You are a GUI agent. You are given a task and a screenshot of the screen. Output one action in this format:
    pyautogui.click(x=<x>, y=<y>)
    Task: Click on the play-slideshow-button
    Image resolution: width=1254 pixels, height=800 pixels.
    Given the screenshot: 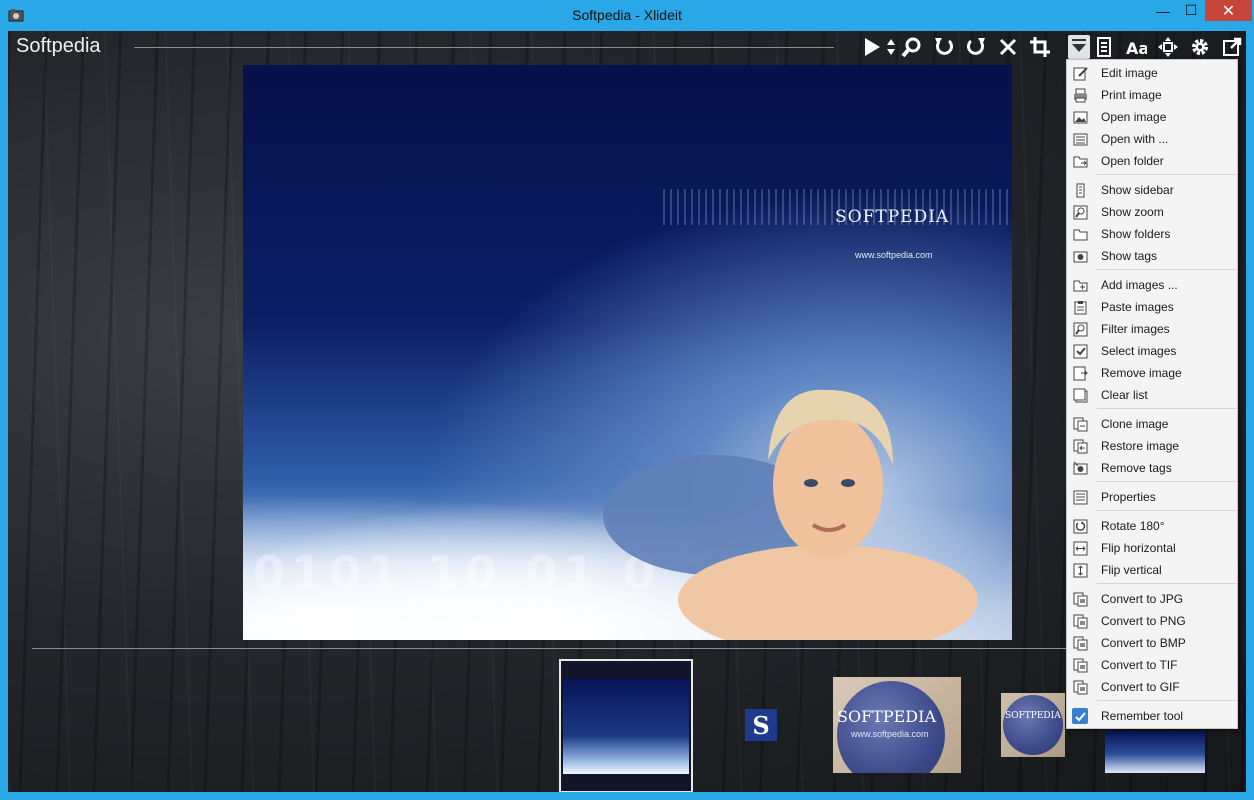 What is the action you would take?
    pyautogui.click(x=872, y=47)
    